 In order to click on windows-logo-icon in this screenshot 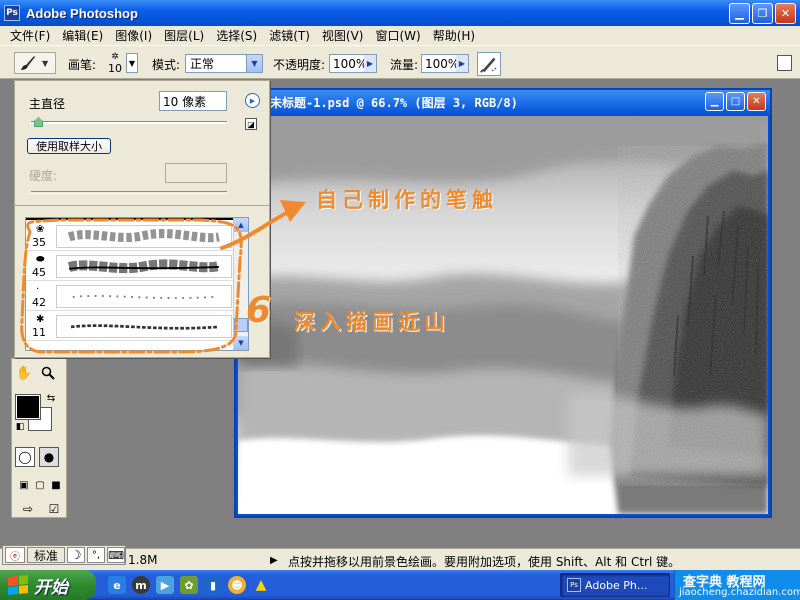, I will do `click(18, 585)`.